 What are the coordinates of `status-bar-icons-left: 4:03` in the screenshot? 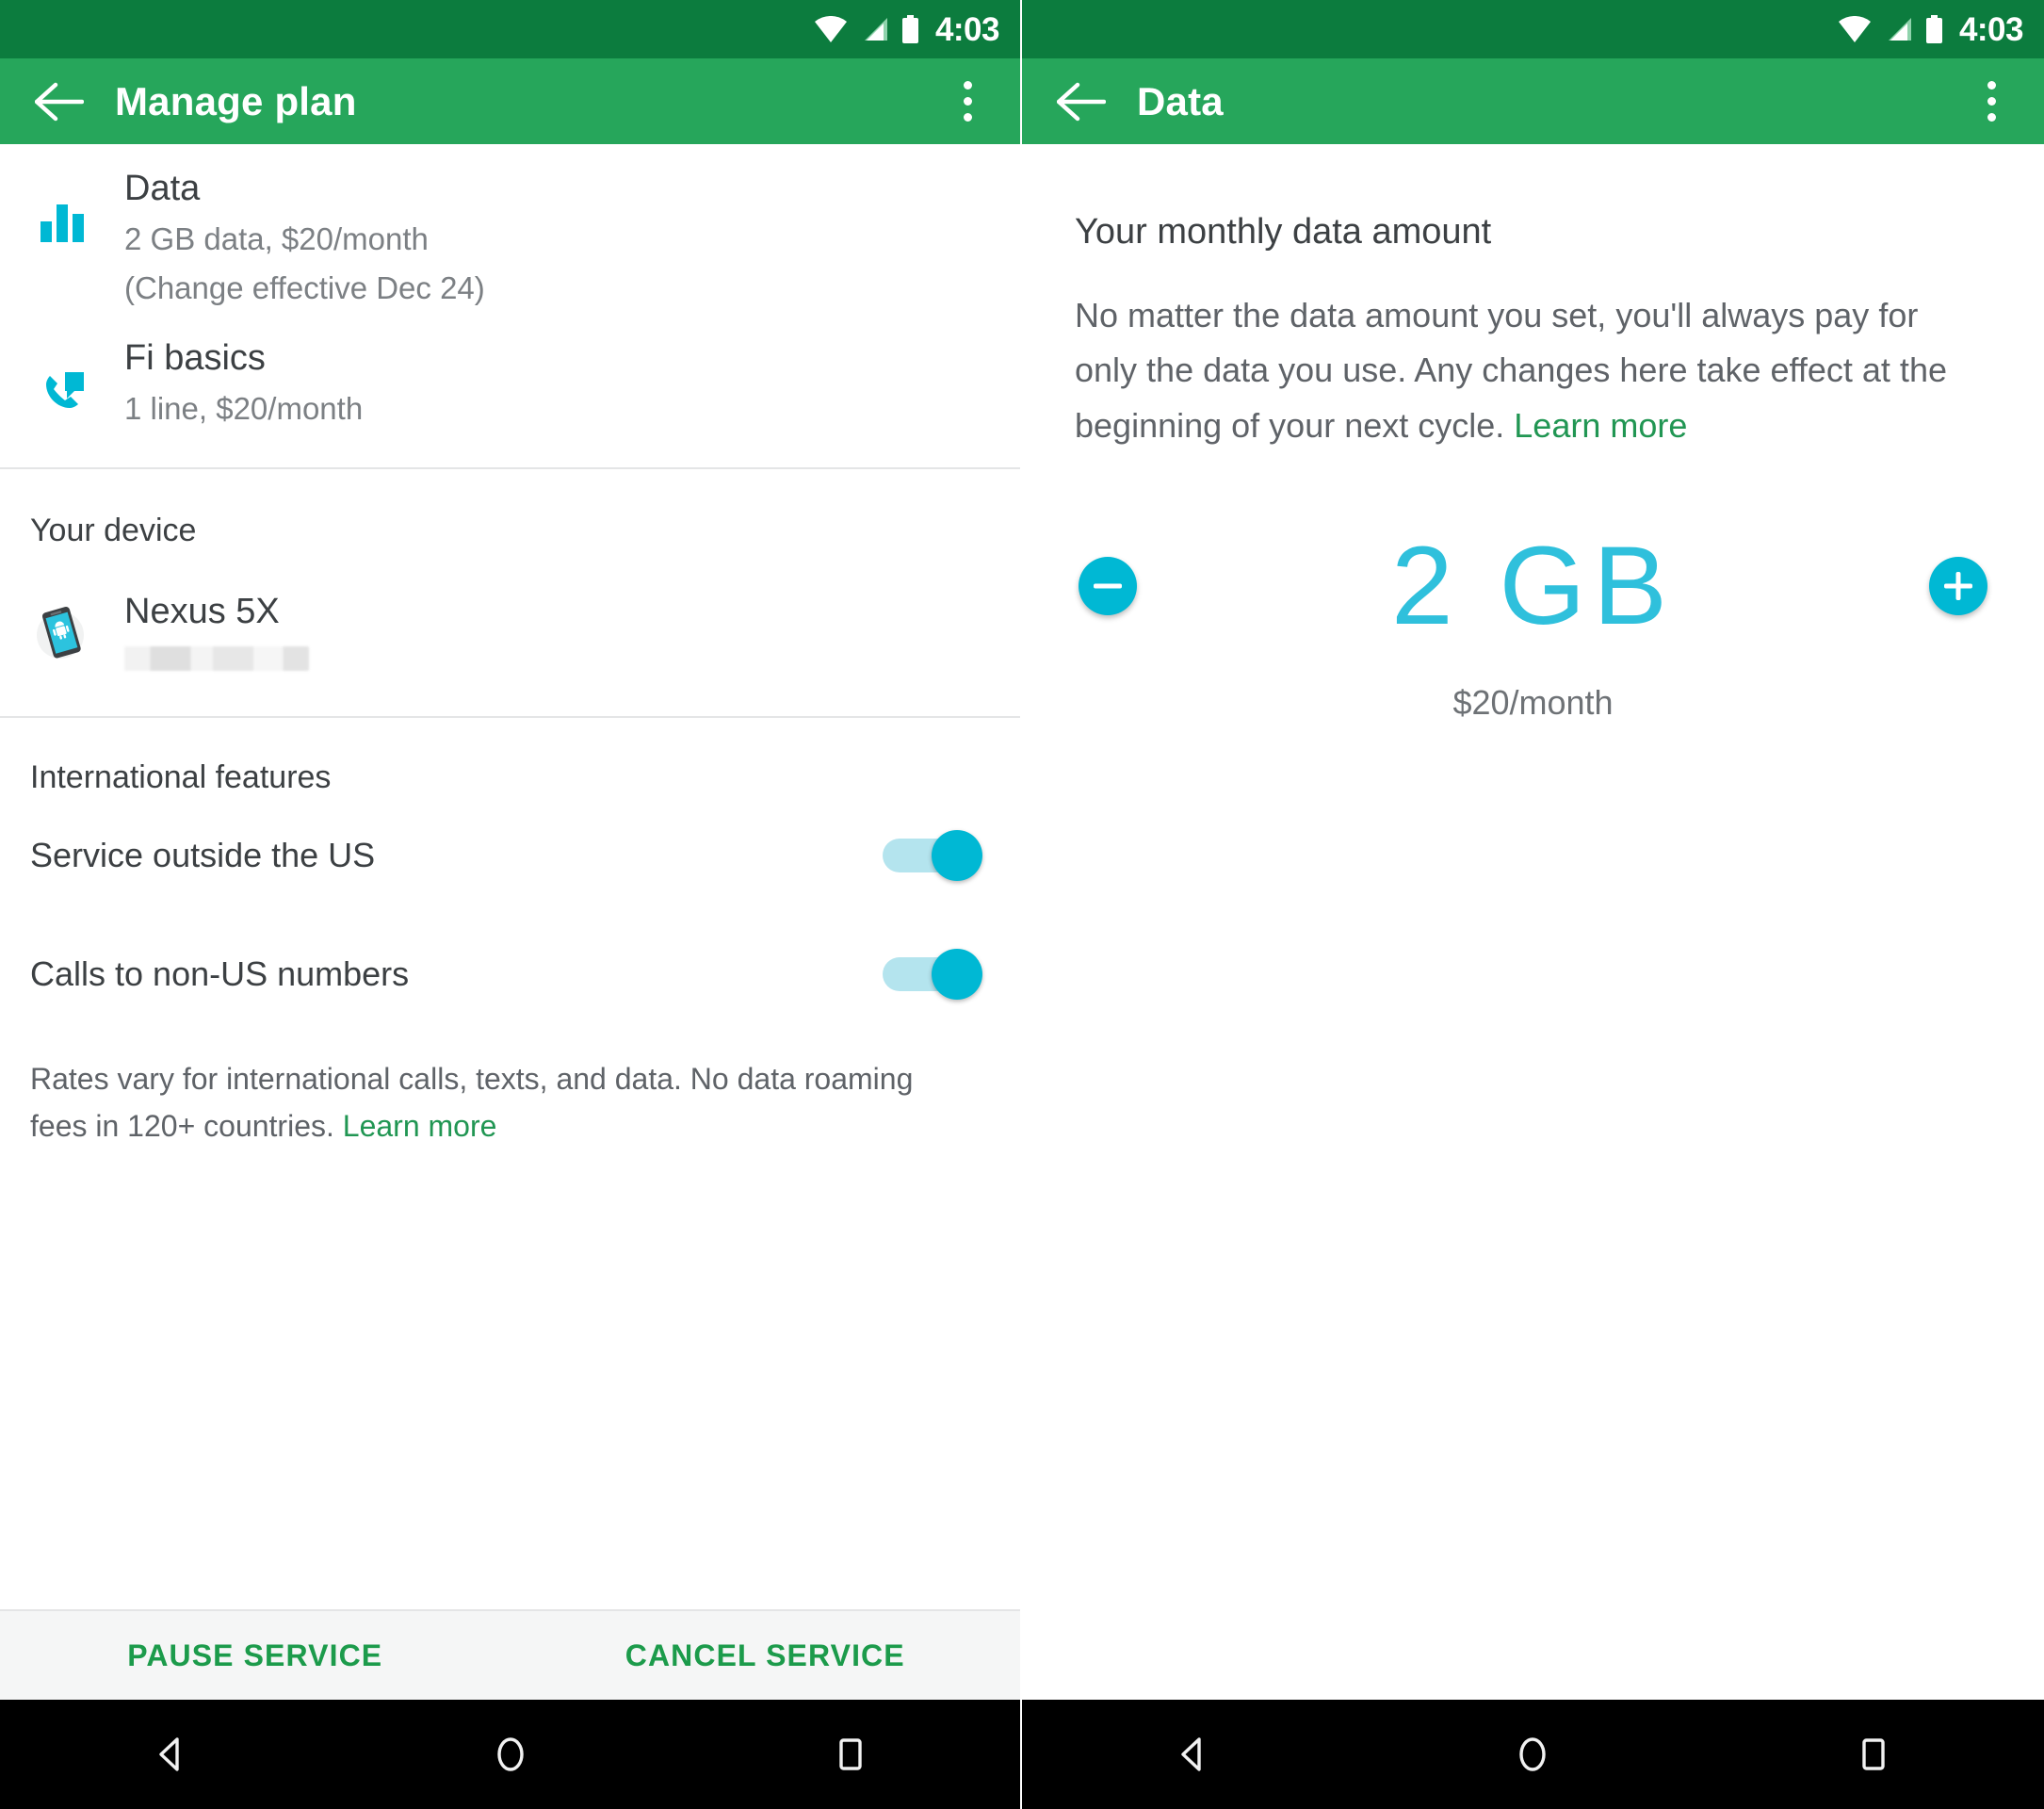 It's located at (907, 29).